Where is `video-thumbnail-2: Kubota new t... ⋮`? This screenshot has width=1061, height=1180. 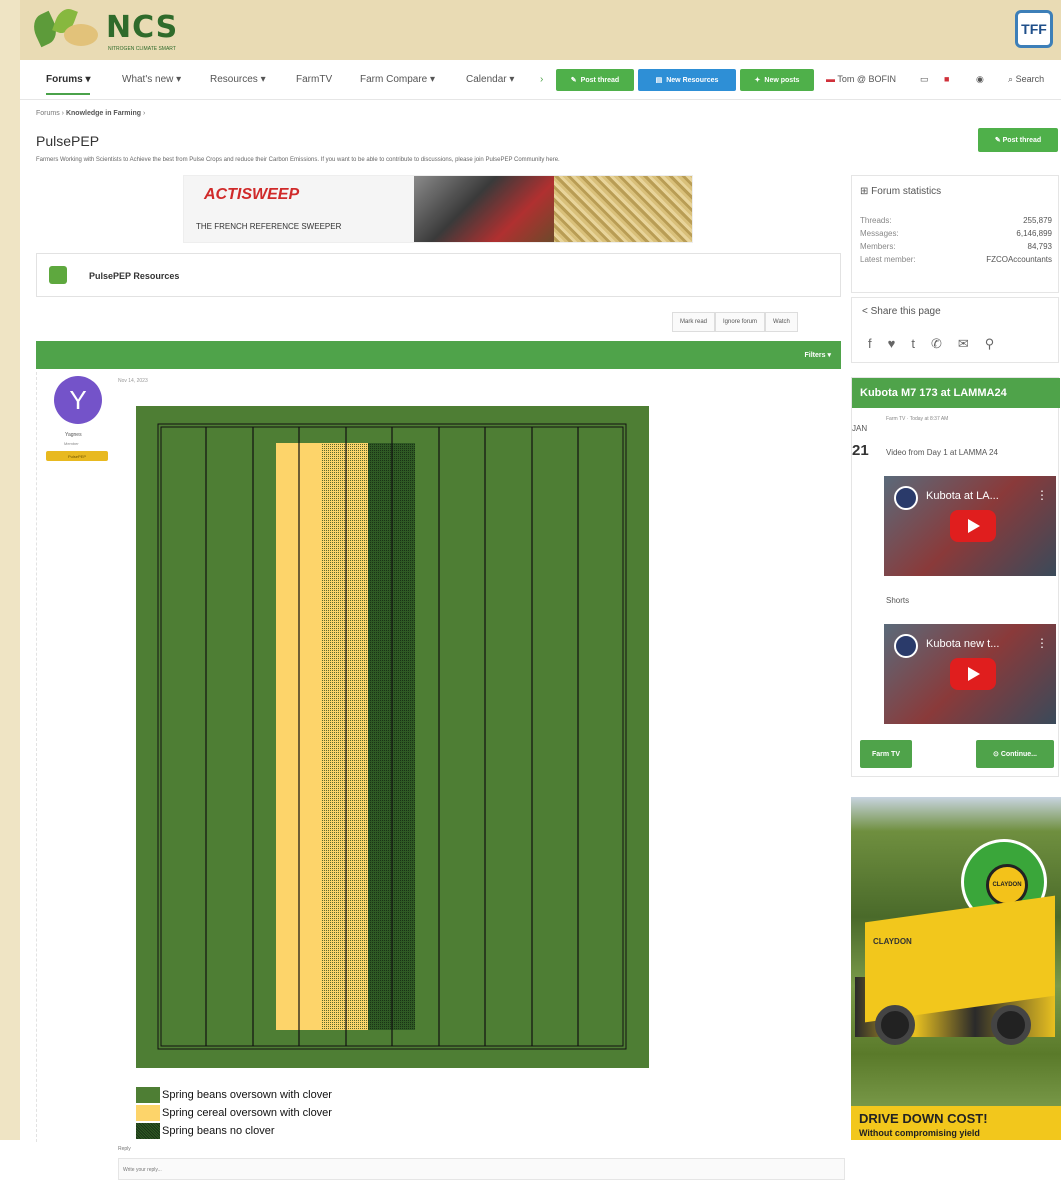
video-thumbnail-2: Kubota new t... ⋮ is located at coordinates (970, 674).